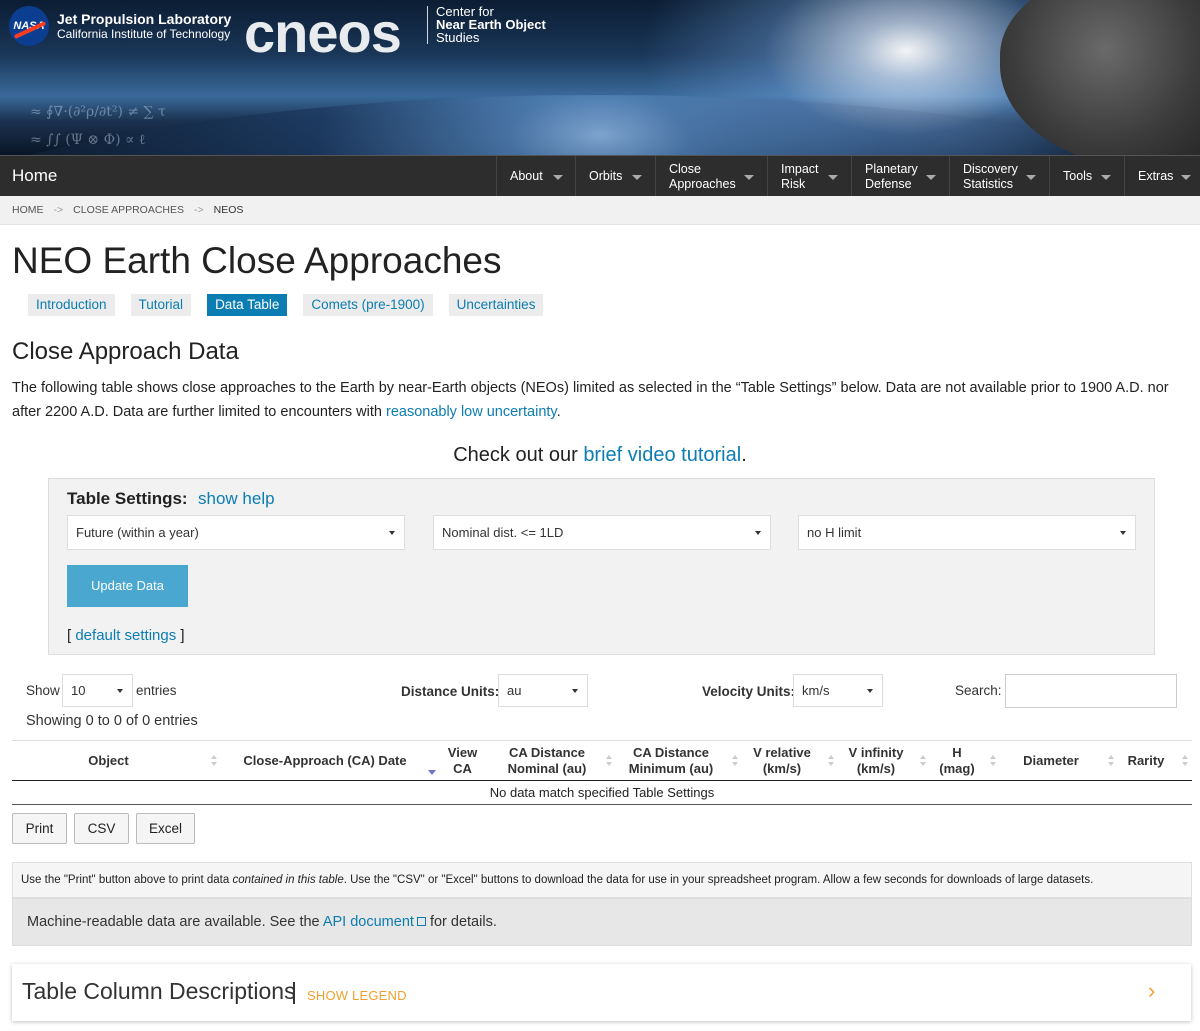  What do you see at coordinates (98, 126) in the screenshot?
I see `formula-decoration: ≈ ∮∇·(∂²ρ/∂t²) ≠ ∑ τ ≈ ∫∫ (Ψ ⊗ Φ) ∝ ℓ` at bounding box center [98, 126].